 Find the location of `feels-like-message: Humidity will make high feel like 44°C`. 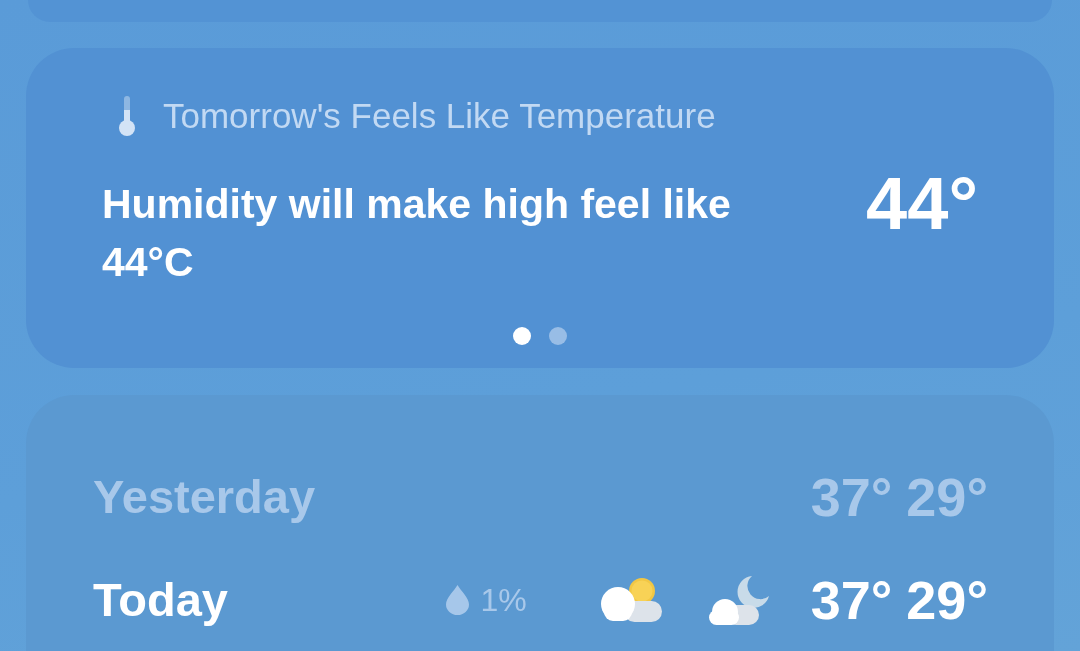

feels-like-message: Humidity will make high feel like 44°C is located at coordinates (417, 233).